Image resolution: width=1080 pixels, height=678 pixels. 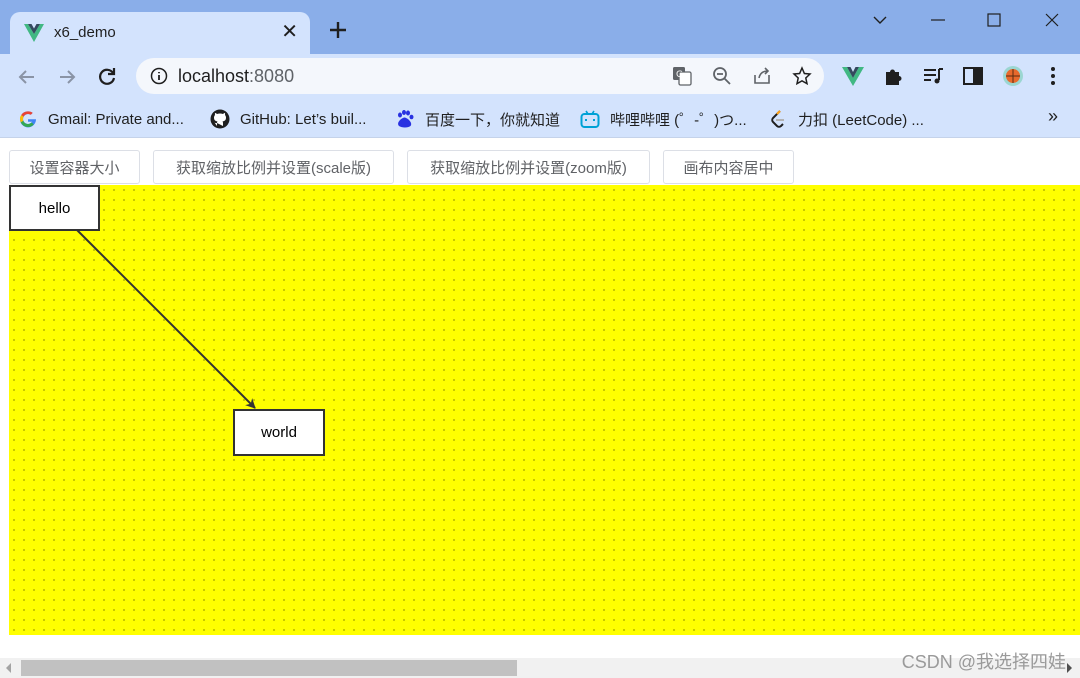 What do you see at coordinates (1053, 76) in the screenshot?
I see `more-menu-icon` at bounding box center [1053, 76].